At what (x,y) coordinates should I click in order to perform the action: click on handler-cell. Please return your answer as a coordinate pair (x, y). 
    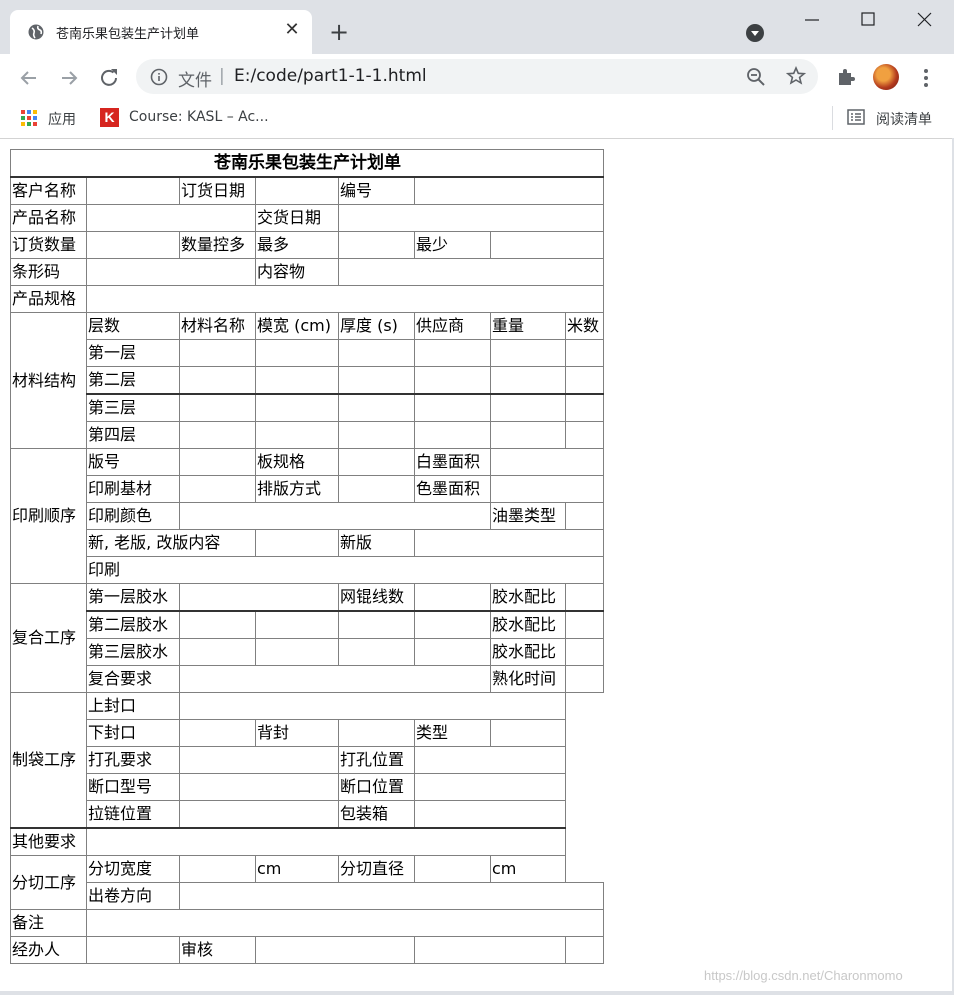
    Looking at the image, I should click on (133, 950).